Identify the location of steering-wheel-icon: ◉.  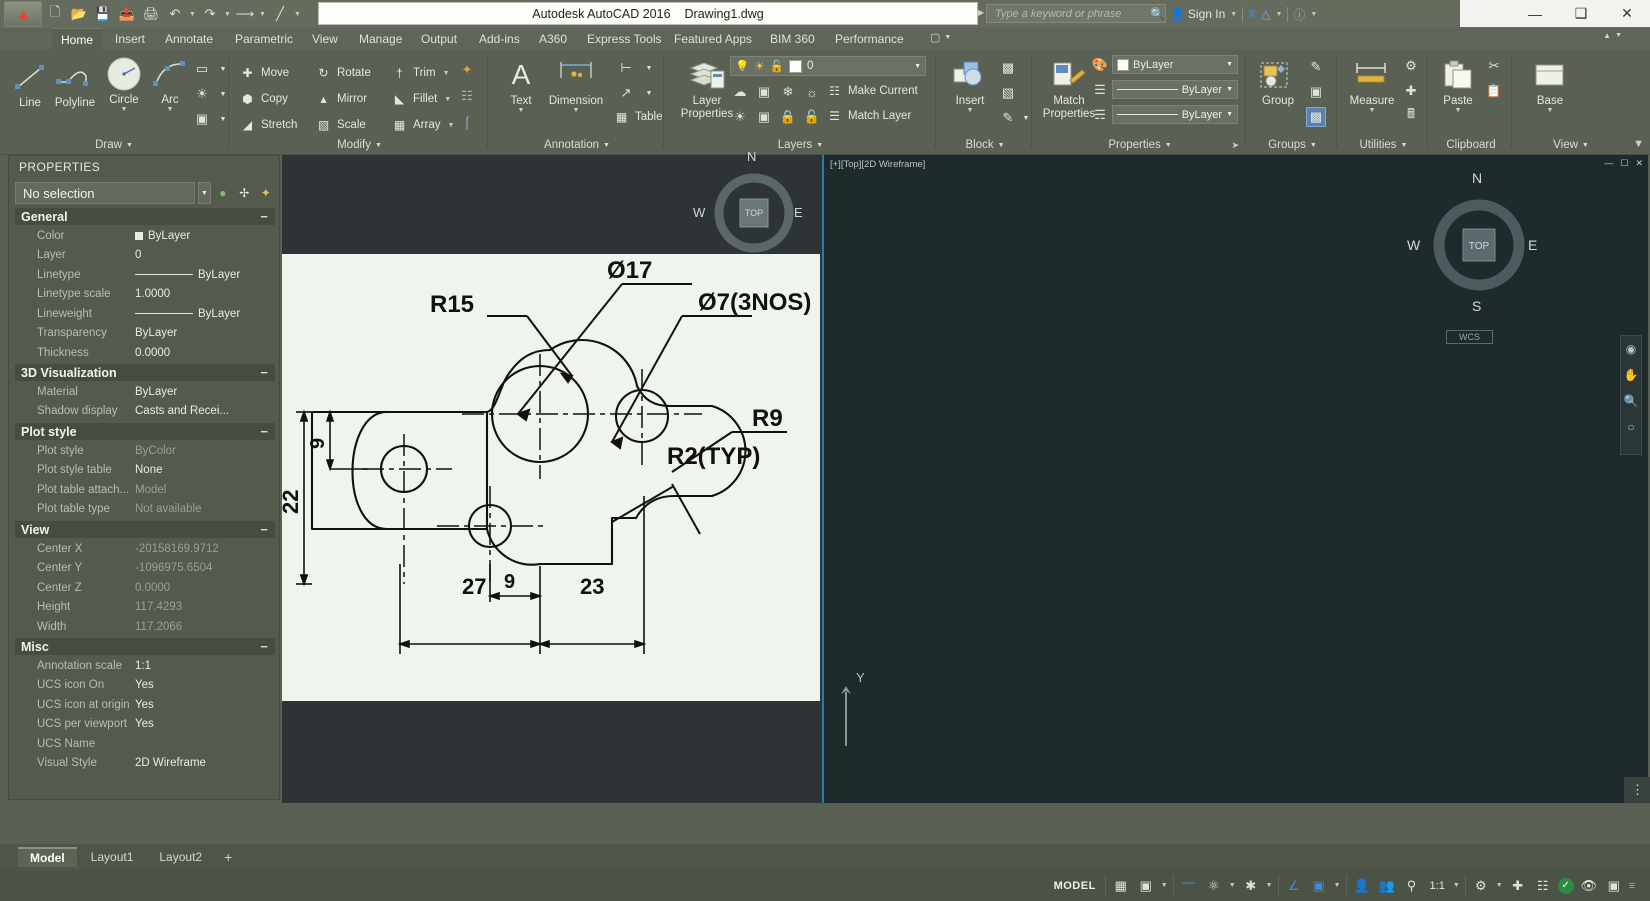
(1631, 349).